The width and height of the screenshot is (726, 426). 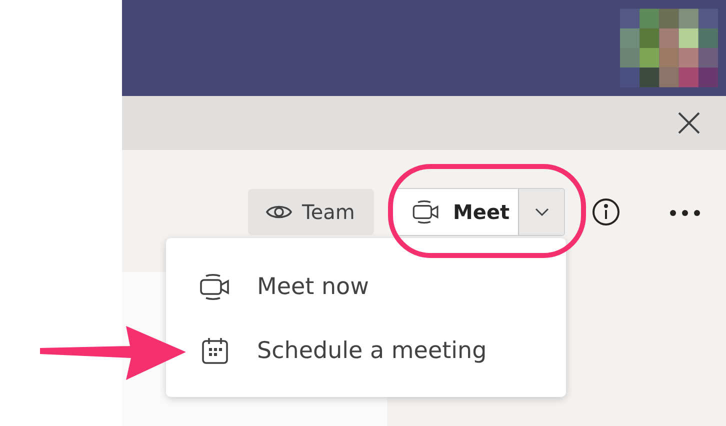 What do you see at coordinates (685, 213) in the screenshot?
I see `more-options-icon` at bounding box center [685, 213].